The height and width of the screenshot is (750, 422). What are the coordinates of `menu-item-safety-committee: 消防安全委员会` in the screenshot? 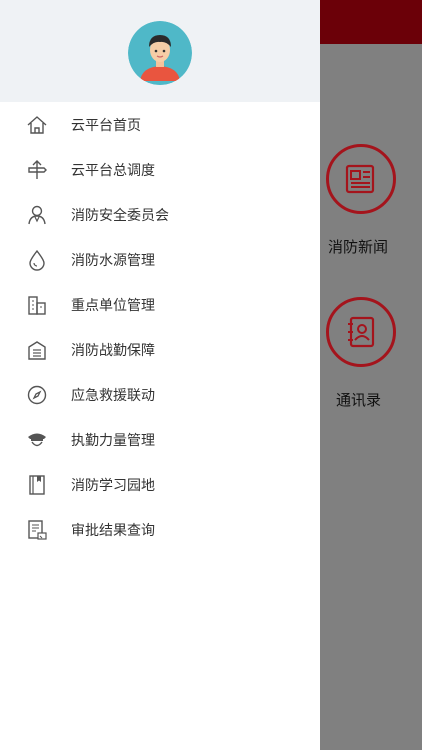 It's located at (160, 214).